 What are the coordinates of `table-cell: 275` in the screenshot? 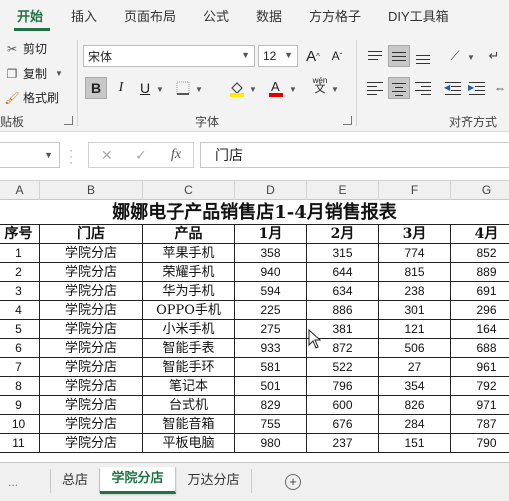 It's located at (271, 329).